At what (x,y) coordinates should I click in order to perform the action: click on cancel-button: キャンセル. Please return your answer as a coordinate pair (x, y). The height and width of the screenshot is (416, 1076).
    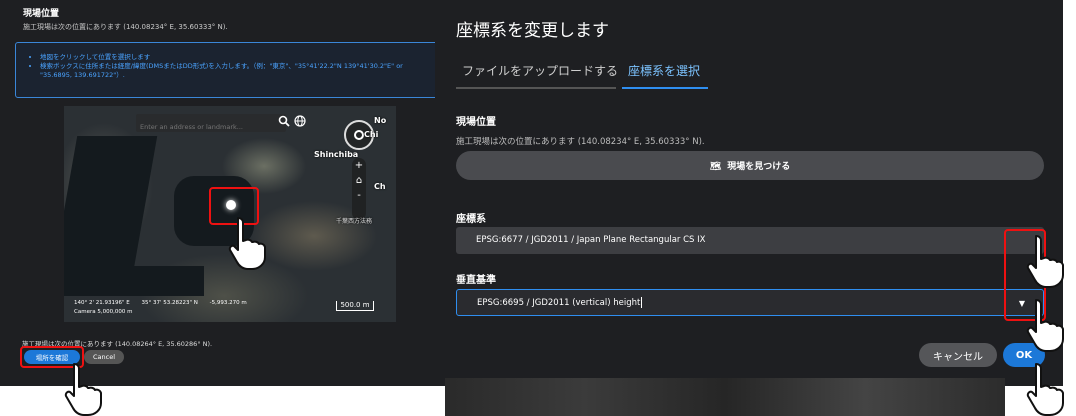
    Looking at the image, I should click on (958, 355).